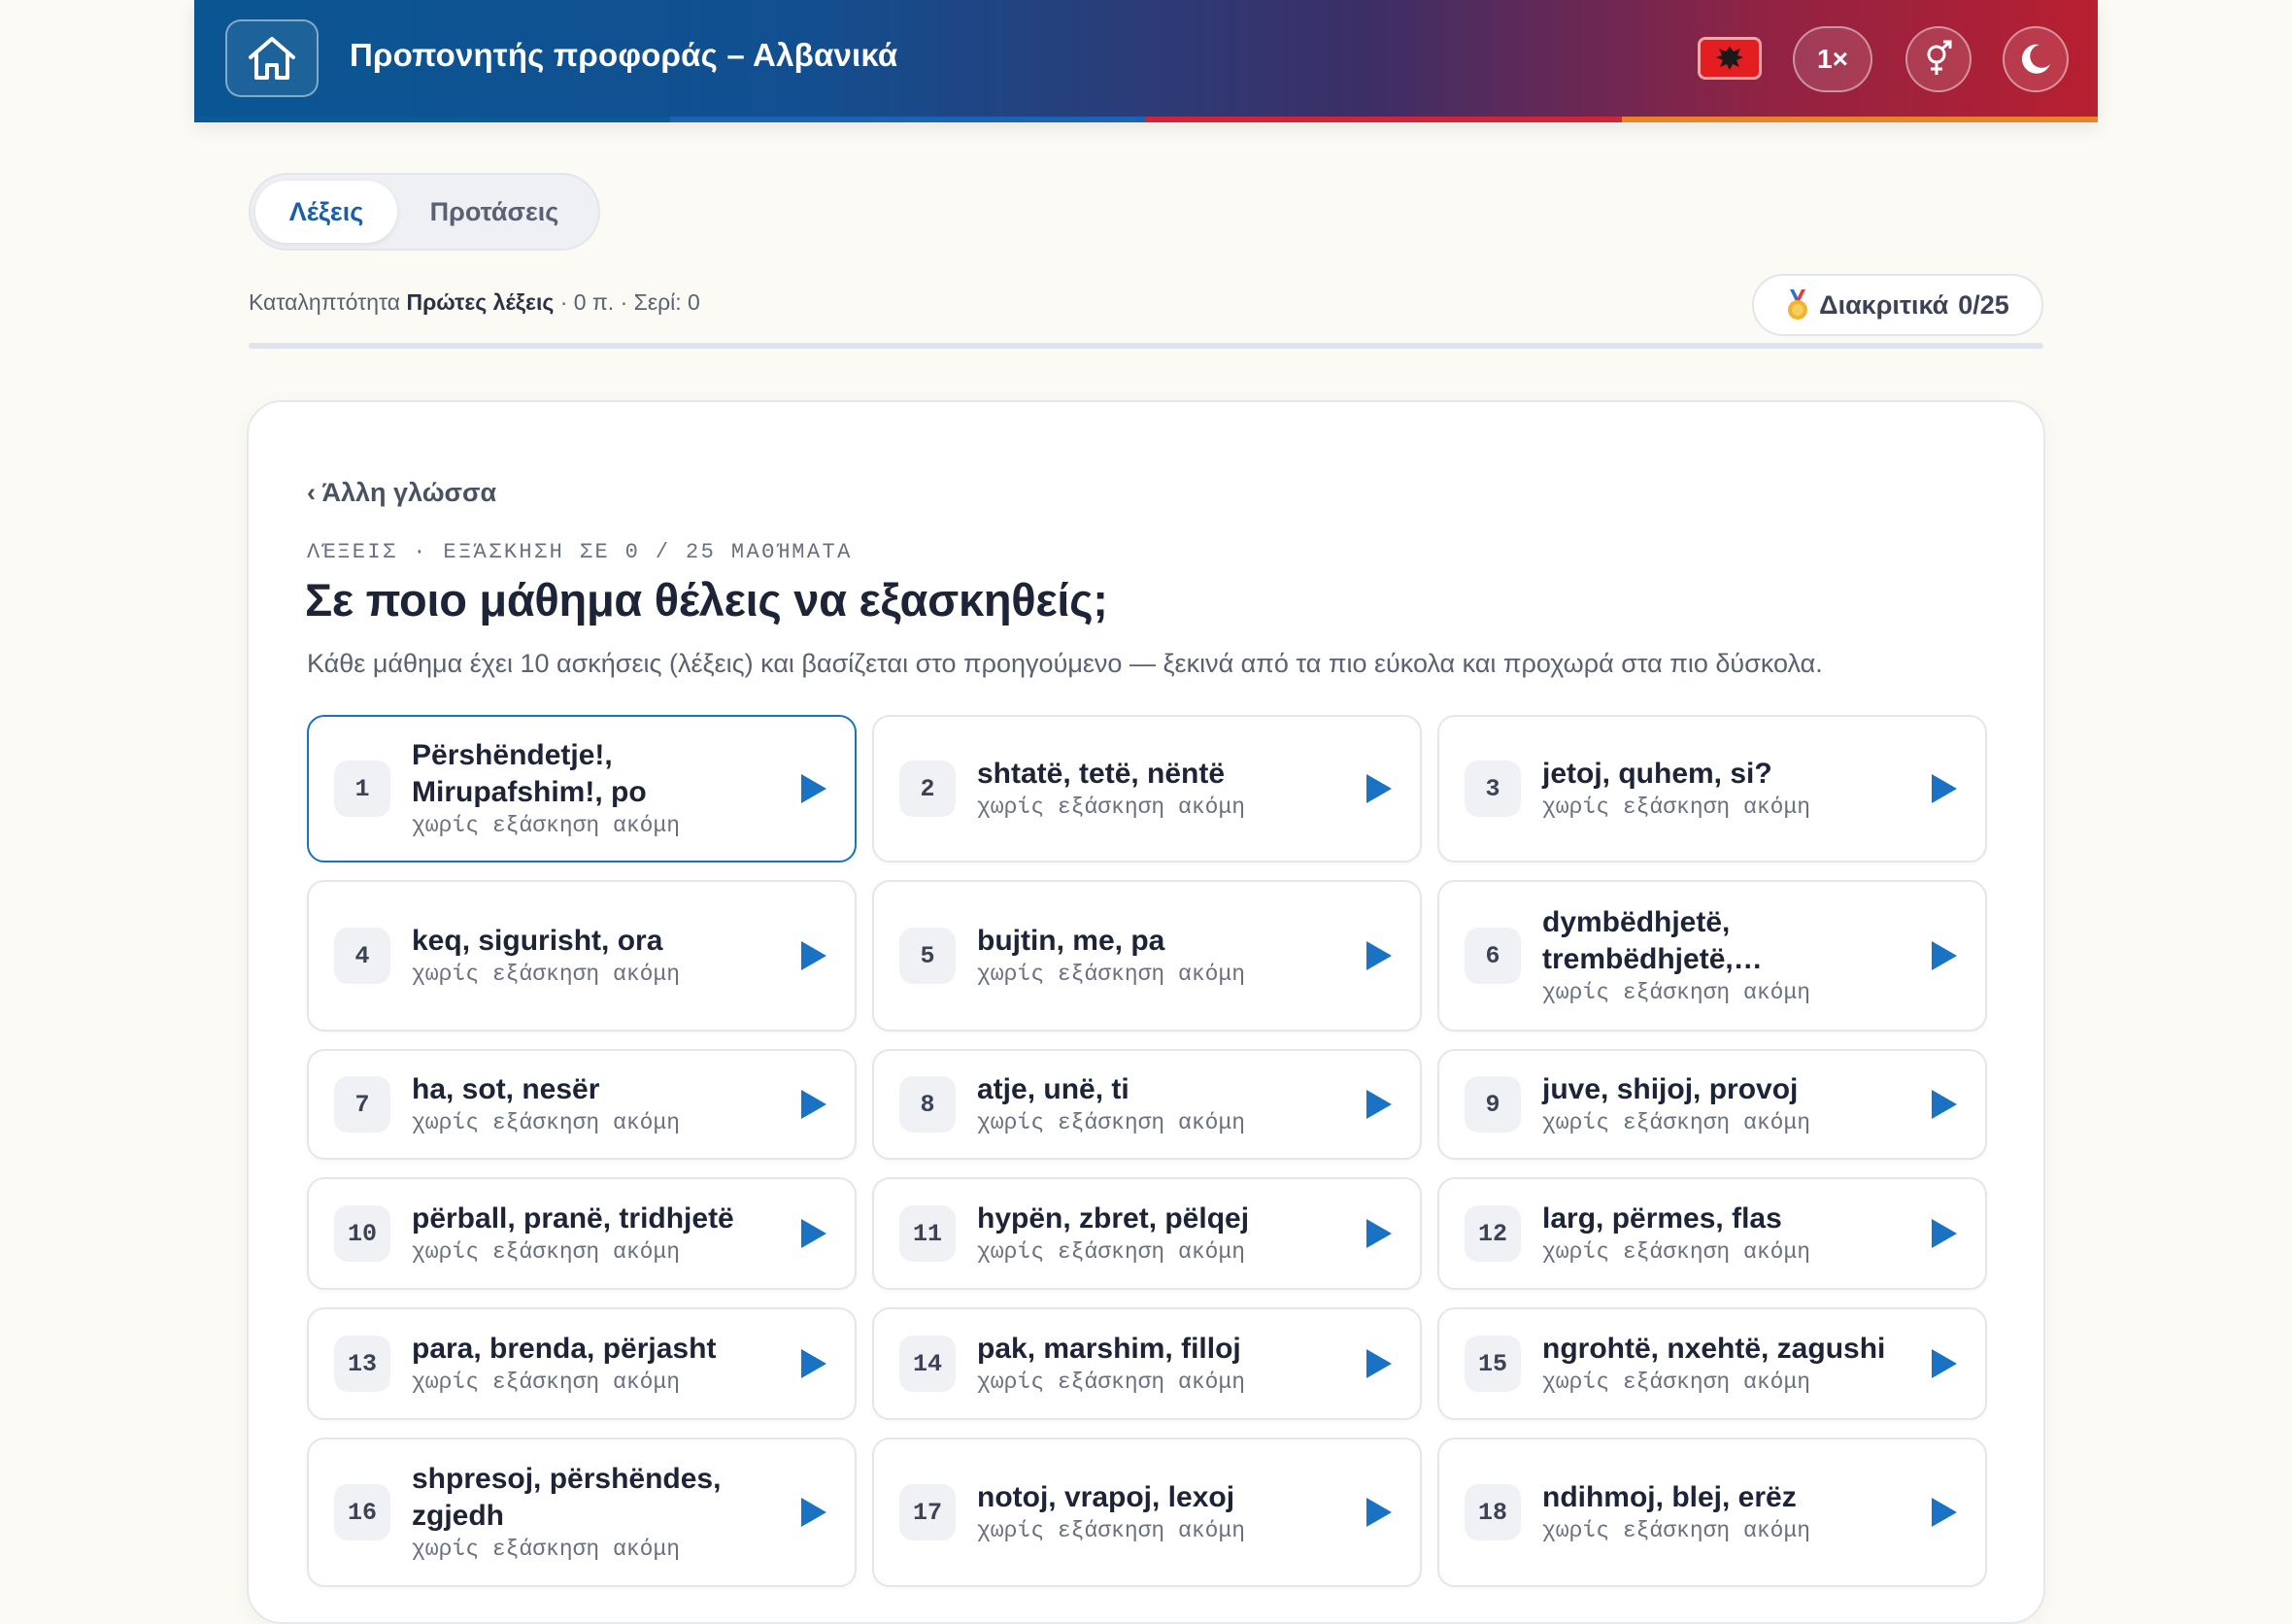 The image size is (2292, 1624). What do you see at coordinates (927, 1364) in the screenshot?
I see `lesson-number: 14` at bounding box center [927, 1364].